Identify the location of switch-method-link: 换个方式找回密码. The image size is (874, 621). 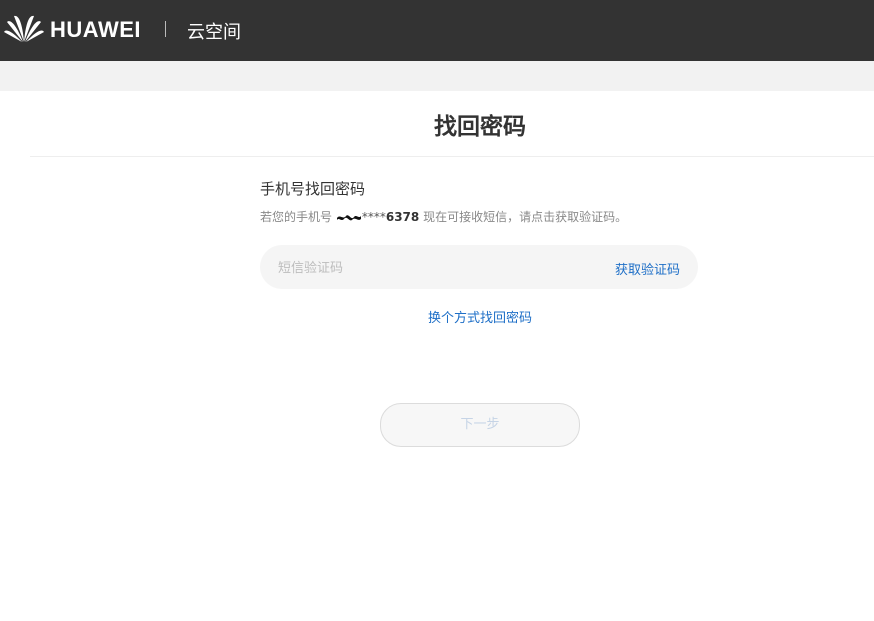
(480, 316).